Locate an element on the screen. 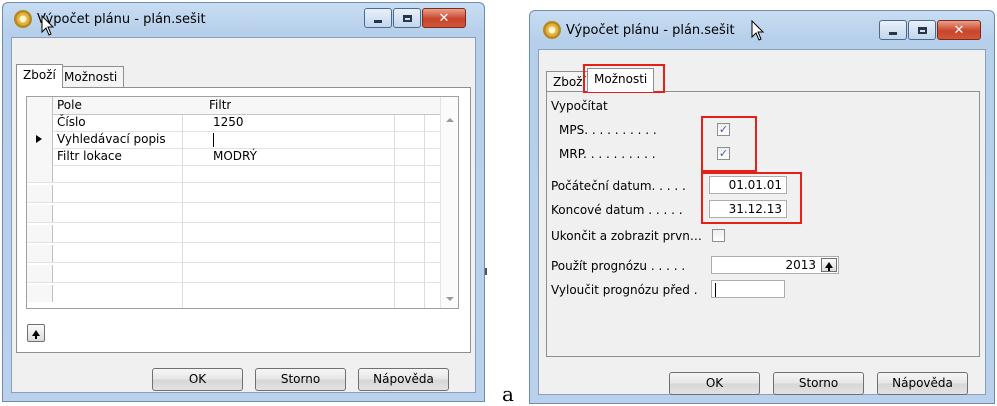 This screenshot has width=997, height=406. highlight-checkboxes is located at coordinates (729, 144).